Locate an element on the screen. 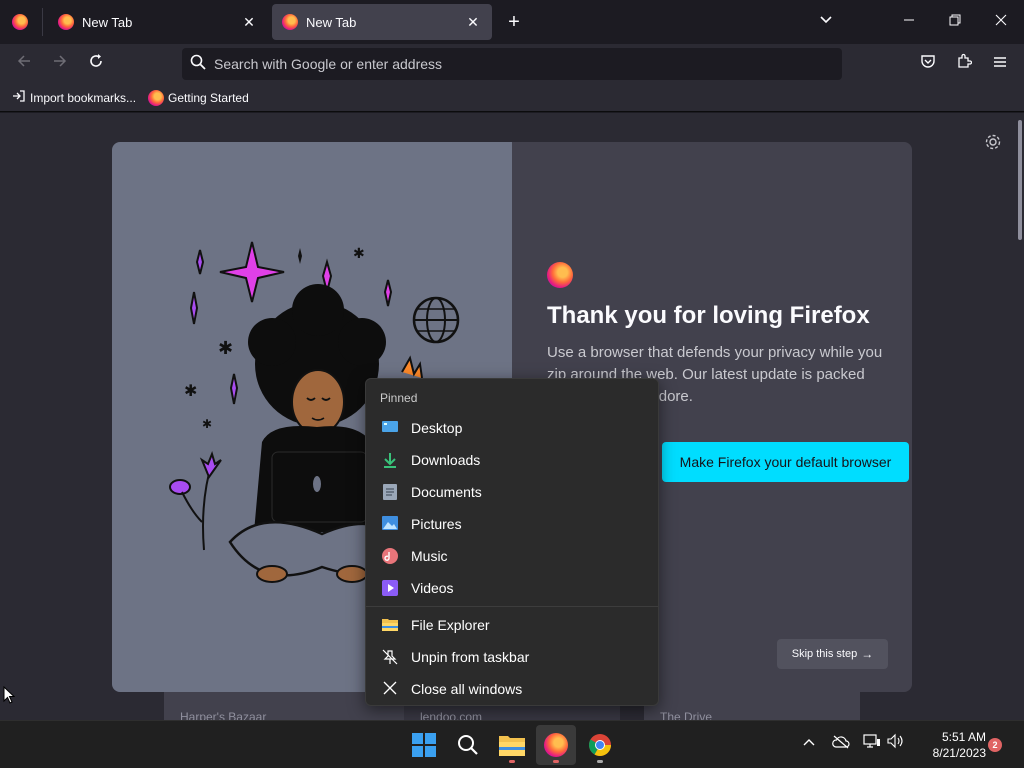  tab-new-tab-2: New Tab ✕ is located at coordinates (382, 22).